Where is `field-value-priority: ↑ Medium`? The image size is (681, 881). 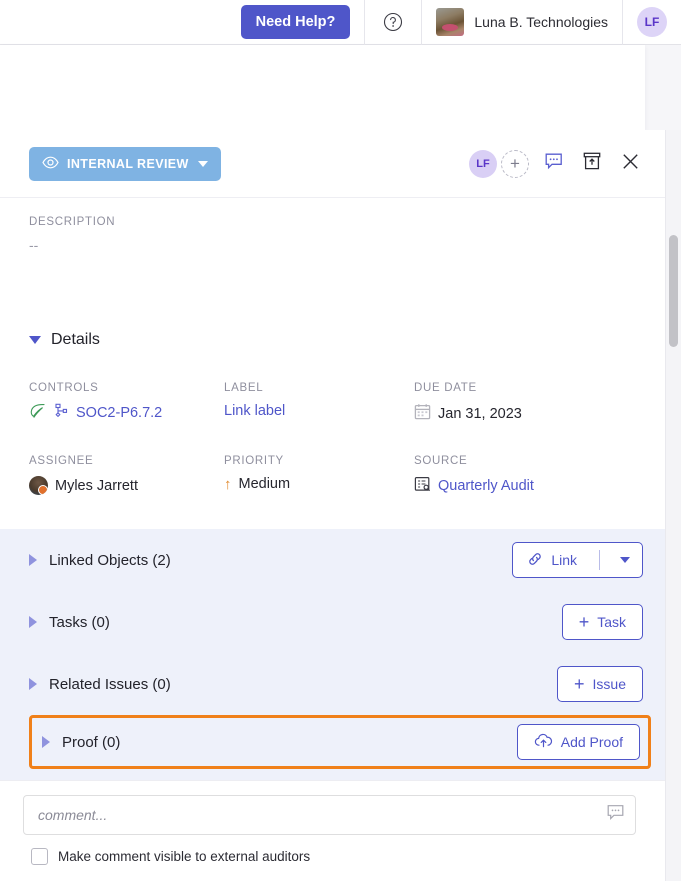 field-value-priority: ↑ Medium is located at coordinates (319, 484).